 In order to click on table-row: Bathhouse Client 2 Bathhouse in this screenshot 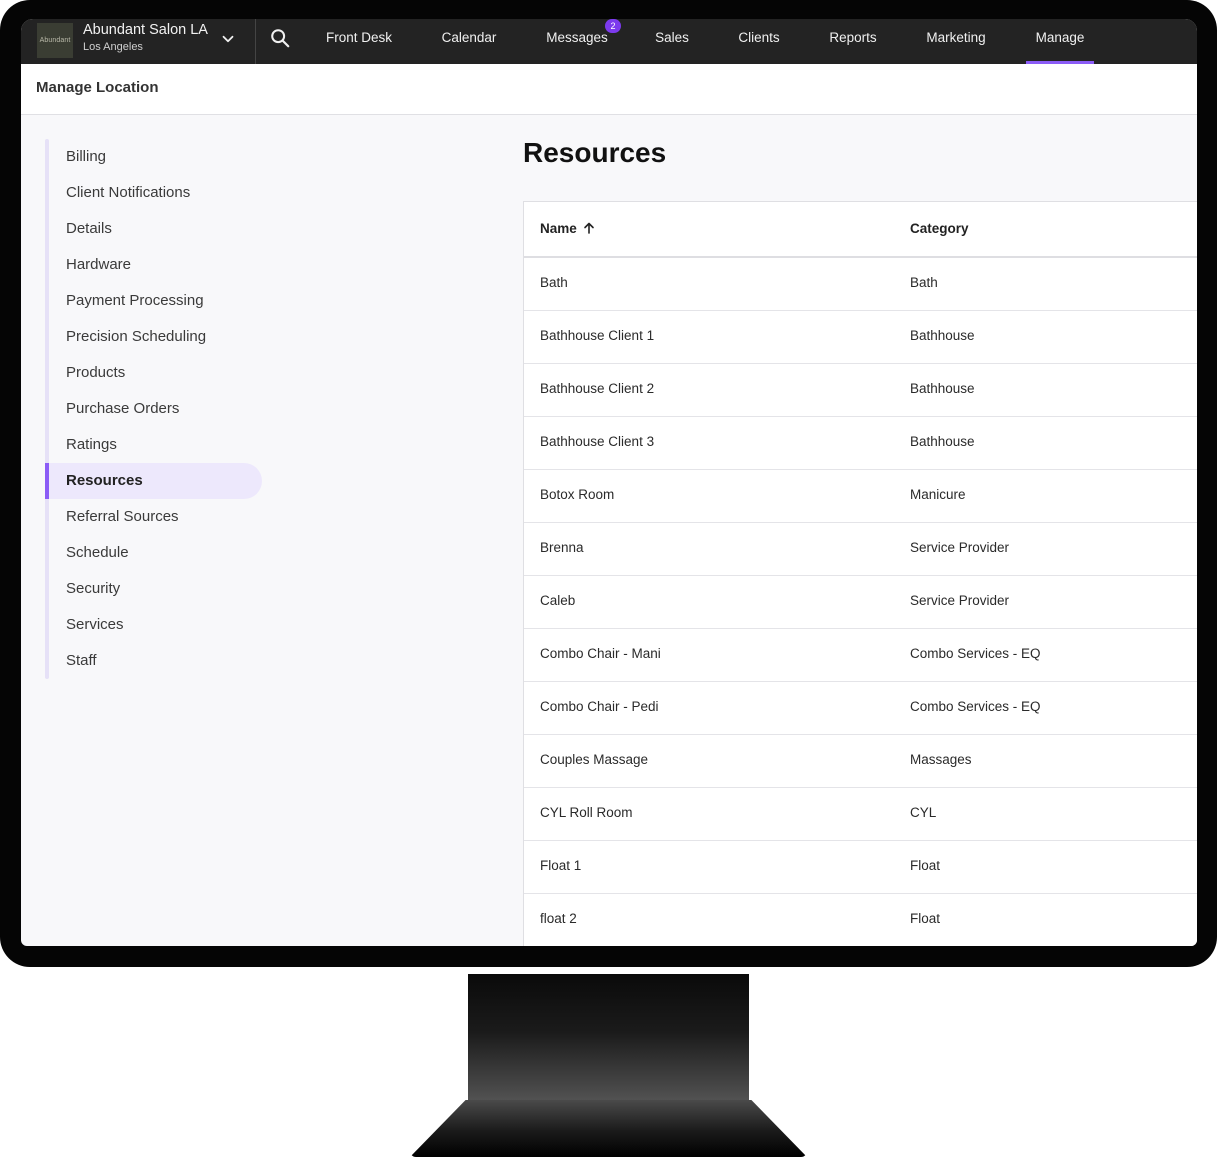, I will do `click(860, 390)`.